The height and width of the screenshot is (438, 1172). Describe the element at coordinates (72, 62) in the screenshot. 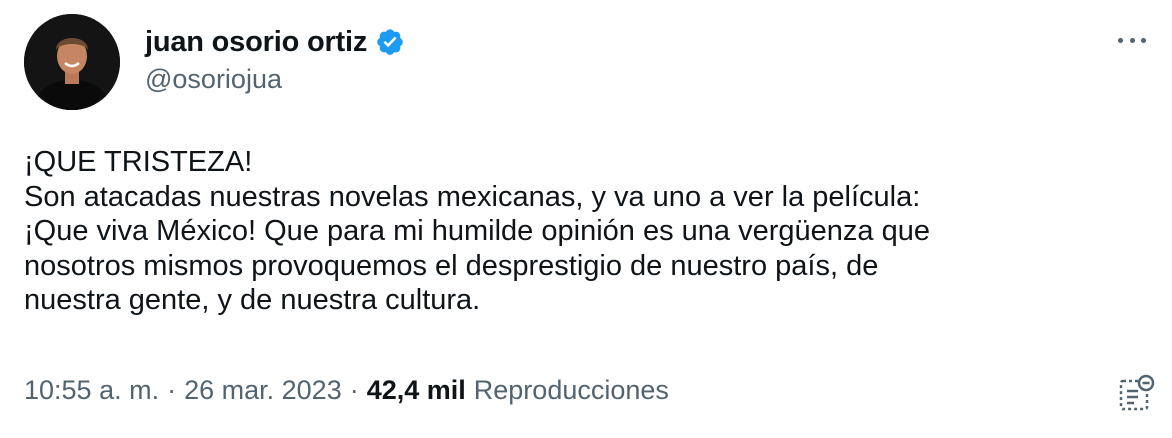

I see `avatar` at that location.